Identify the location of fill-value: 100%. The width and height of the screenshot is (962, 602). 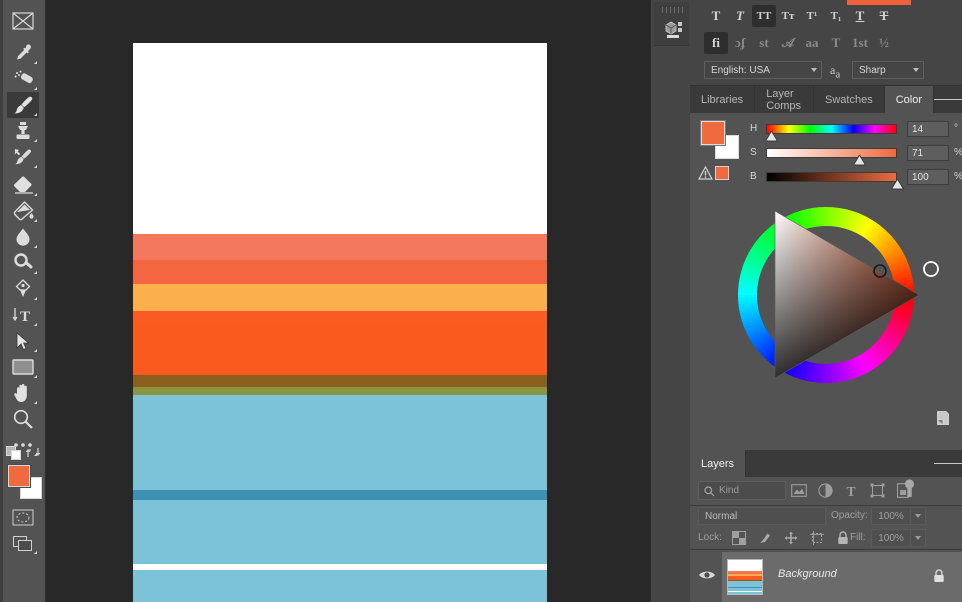
(891, 538).